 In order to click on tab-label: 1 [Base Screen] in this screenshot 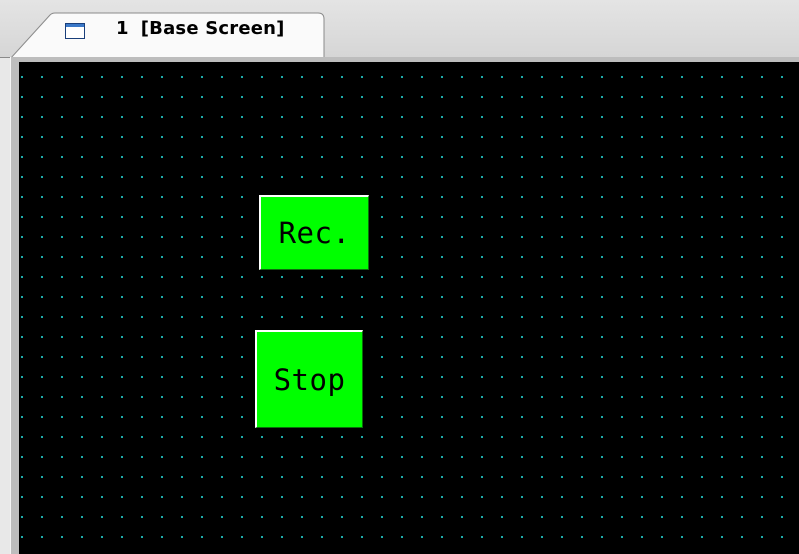, I will do `click(200, 28)`.